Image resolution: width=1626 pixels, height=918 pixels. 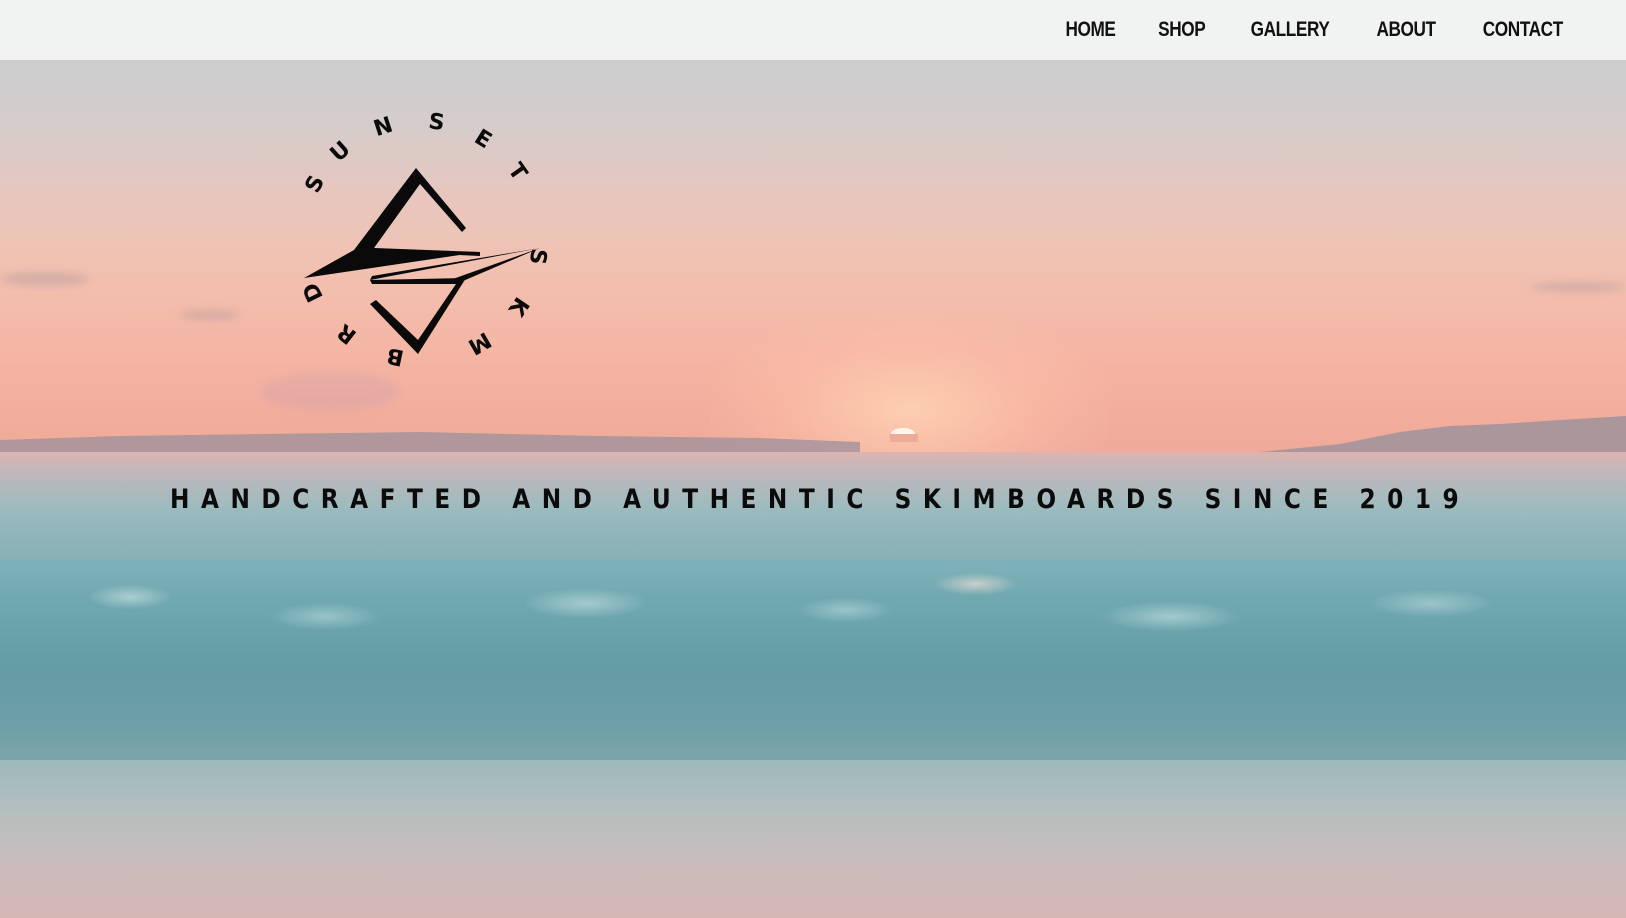 I want to click on svg-text: B, so click(x=396, y=356).